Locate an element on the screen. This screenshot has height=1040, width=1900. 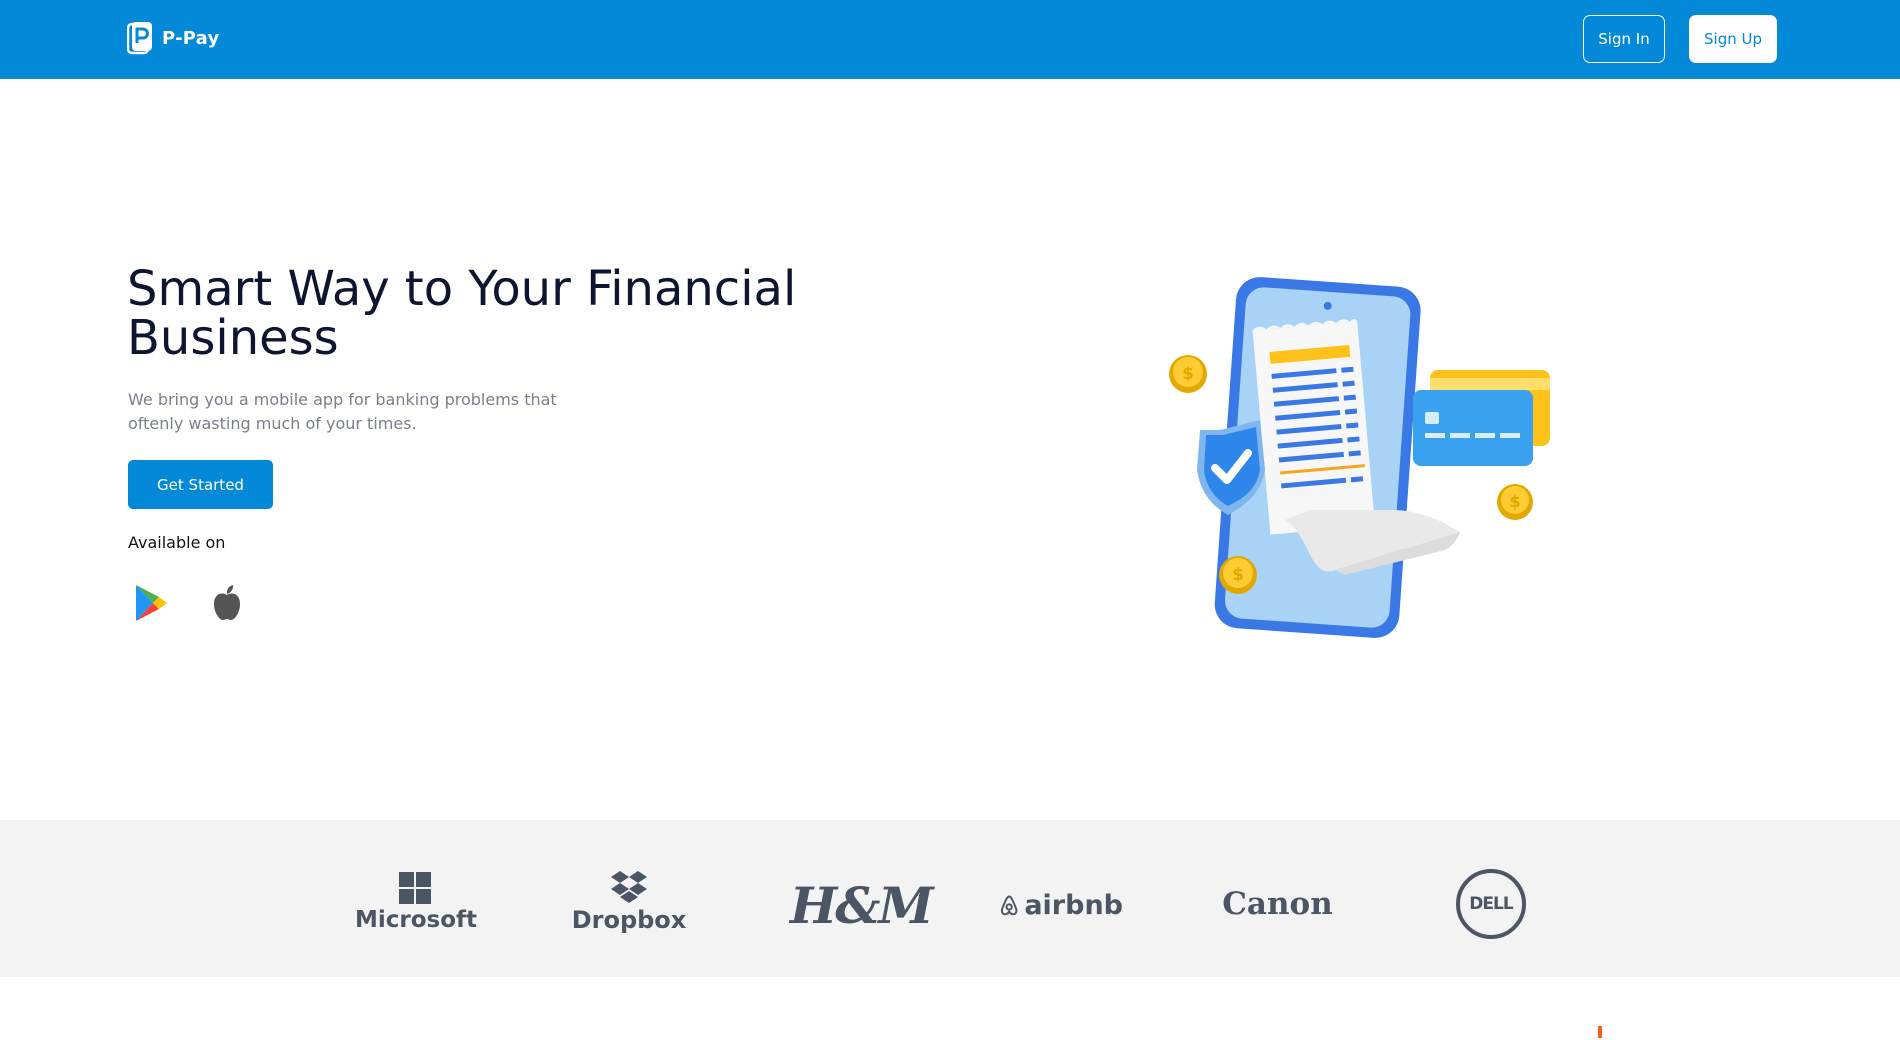
dell-name: DELL is located at coordinates (1491, 904).